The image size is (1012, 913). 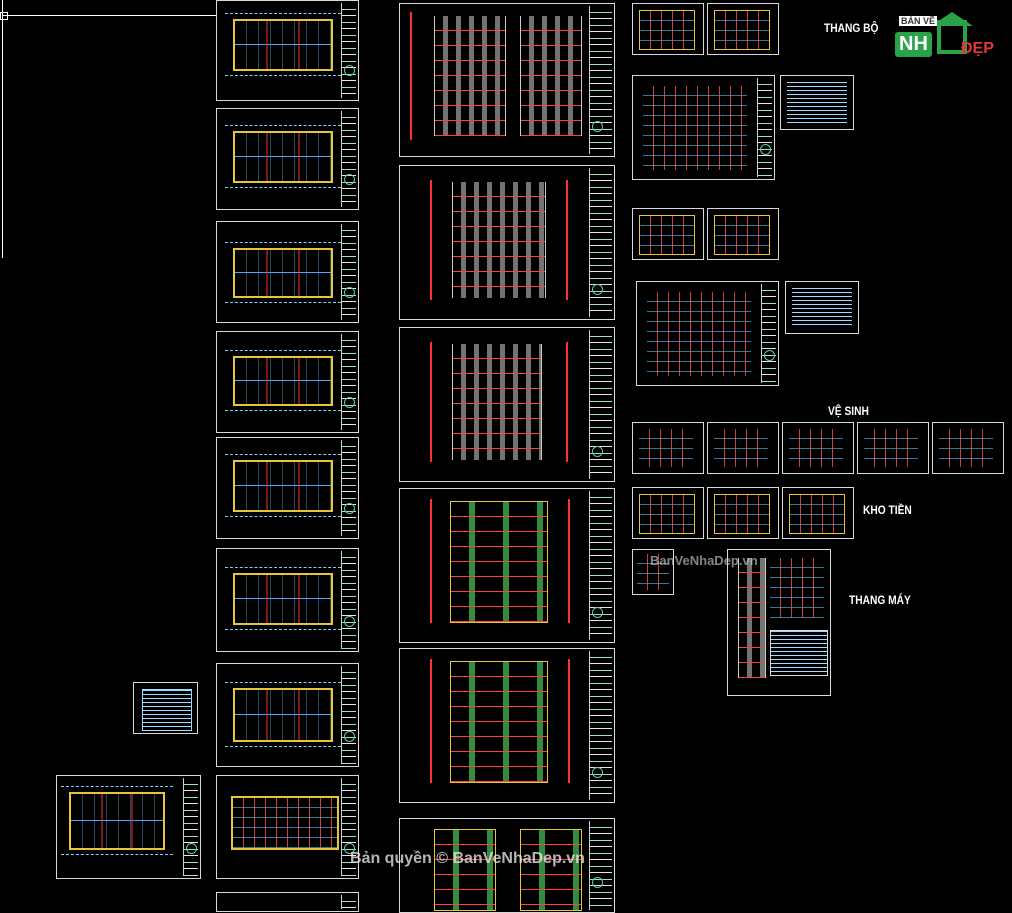 What do you see at coordinates (285, 823) in the screenshot?
I see `roof-plan-drawing` at bounding box center [285, 823].